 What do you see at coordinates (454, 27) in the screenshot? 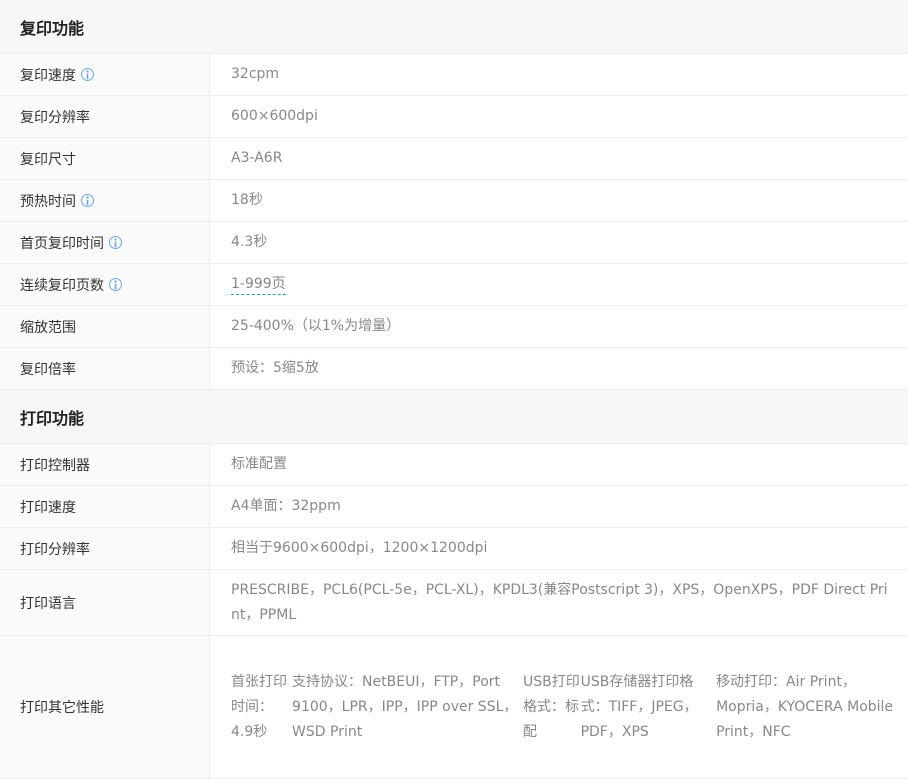
I see `section-header-copy: 复印功能` at bounding box center [454, 27].